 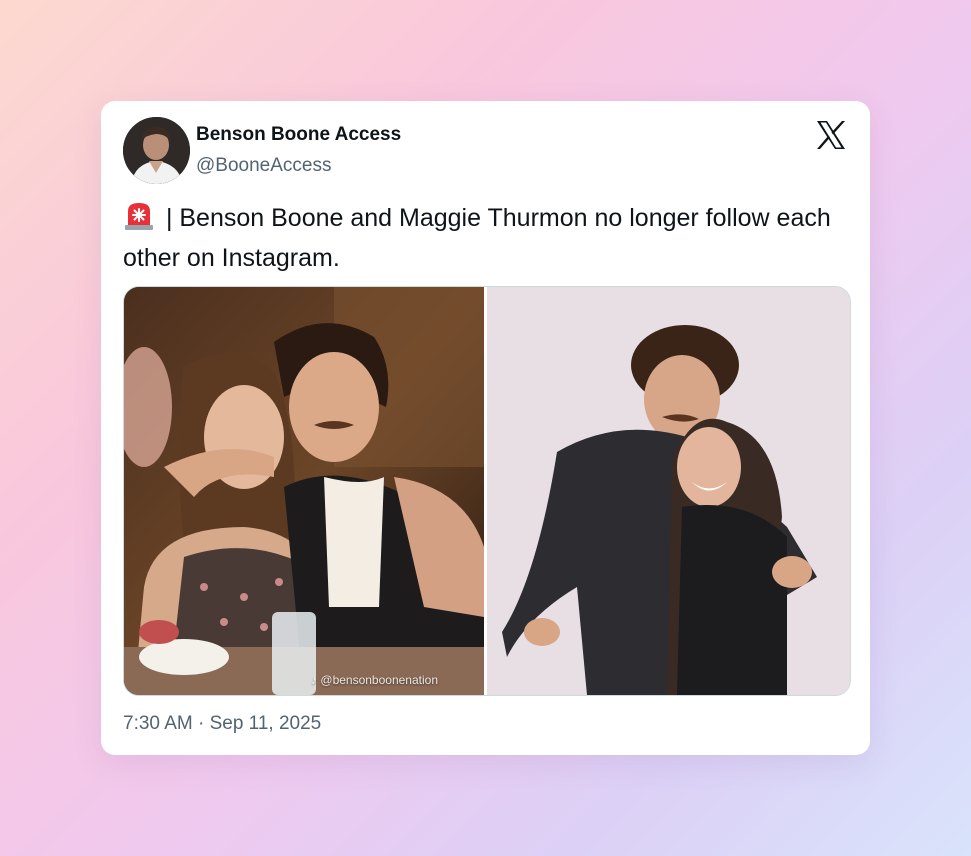 I want to click on x-logo-icon, so click(x=831, y=135).